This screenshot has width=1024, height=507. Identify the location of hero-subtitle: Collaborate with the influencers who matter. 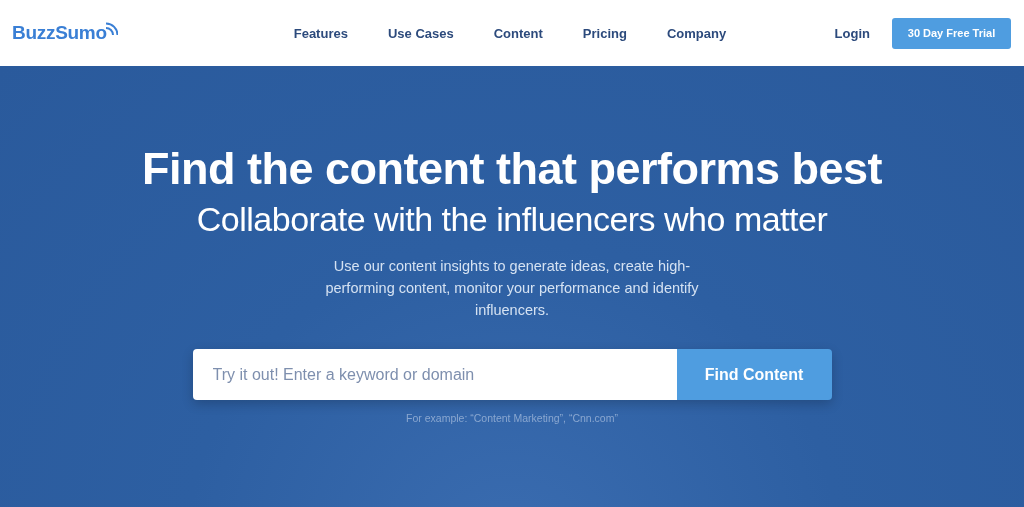
(512, 219).